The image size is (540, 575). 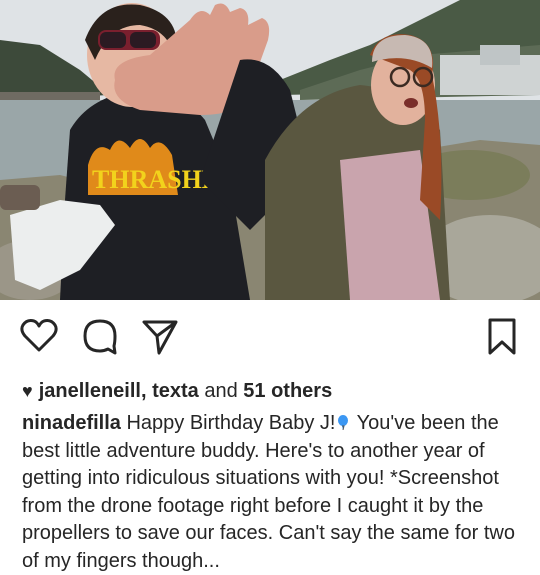 I want to click on likes-summary: ♥ janelleneill, texta and 51 others, so click(x=177, y=391).